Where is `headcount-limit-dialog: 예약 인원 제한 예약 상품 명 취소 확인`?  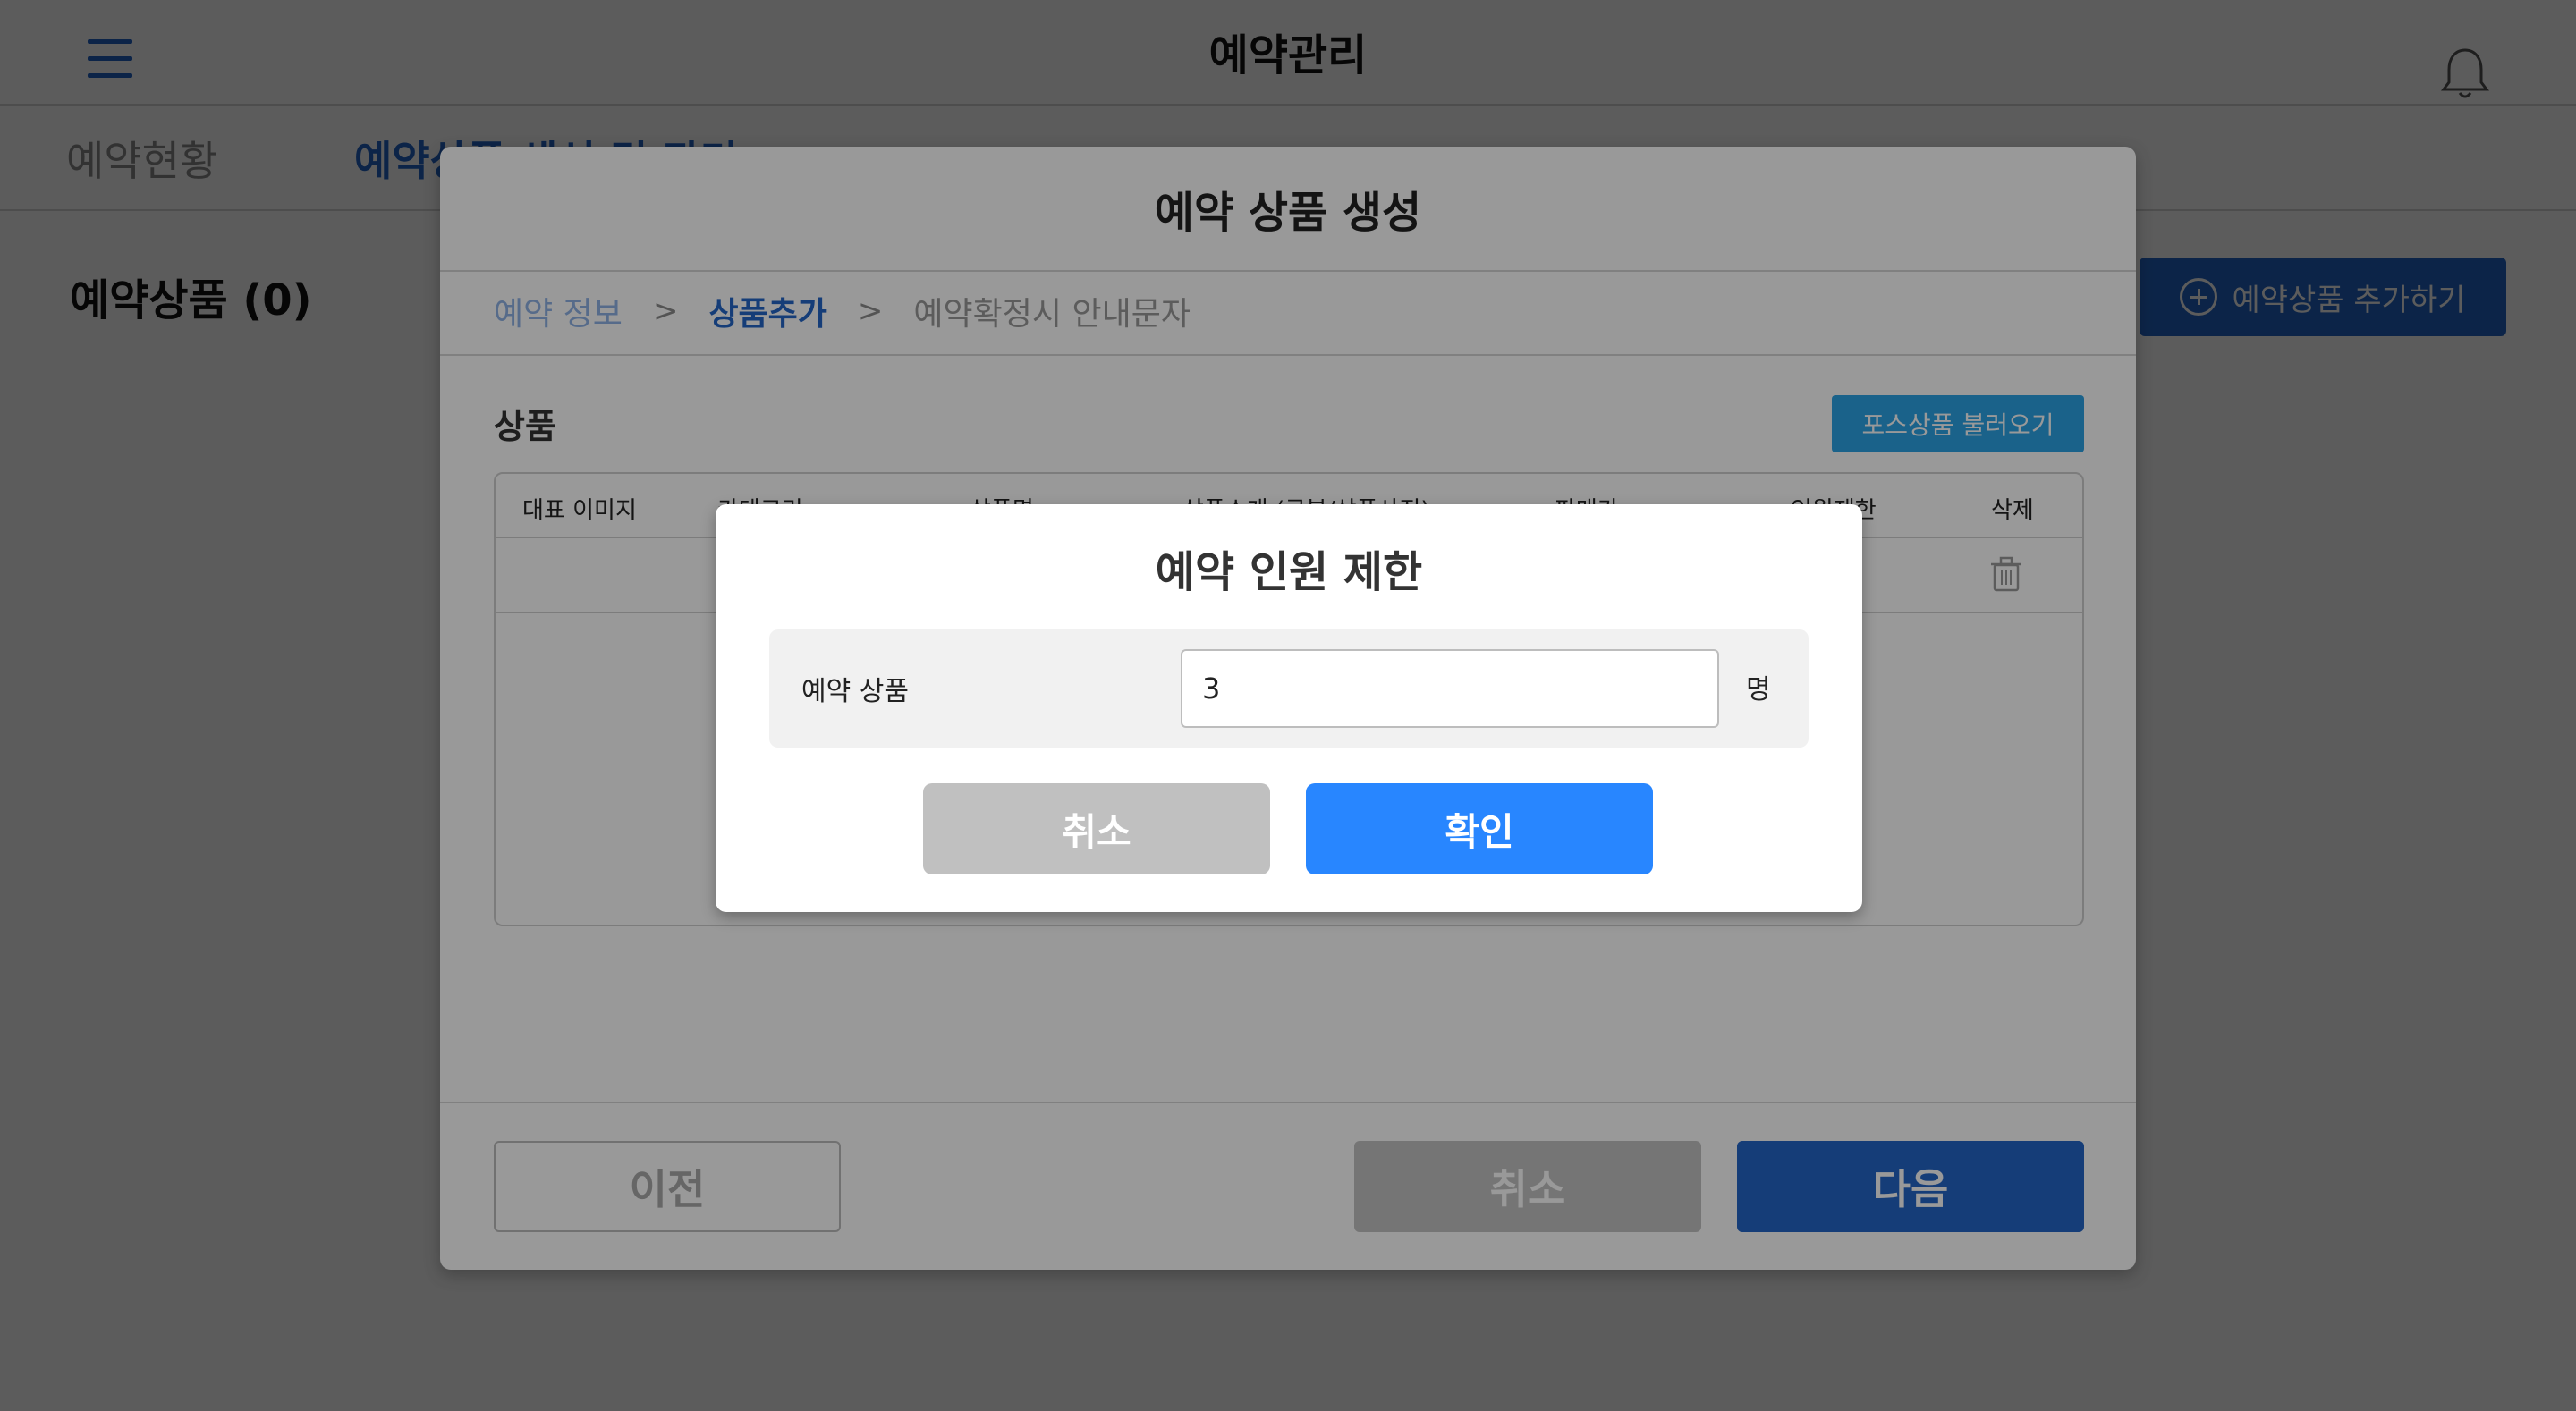 headcount-limit-dialog: 예약 인원 제한 예약 상품 명 취소 확인 is located at coordinates (1289, 708).